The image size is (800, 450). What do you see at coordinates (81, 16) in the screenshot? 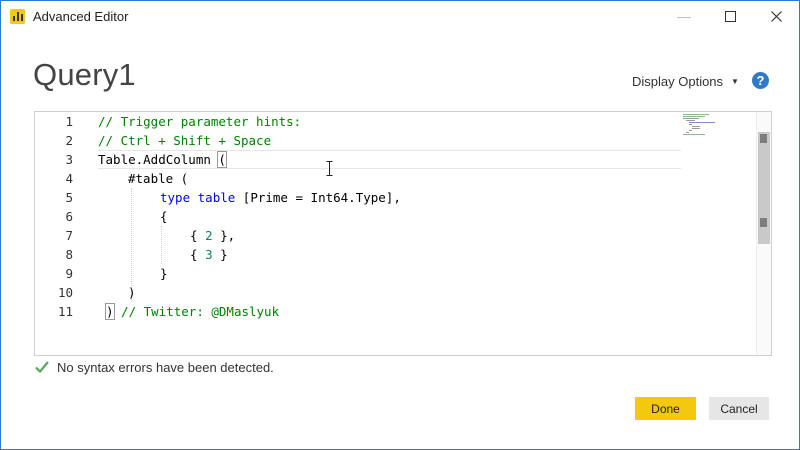
I see `window-title: Advanced Editor` at bounding box center [81, 16].